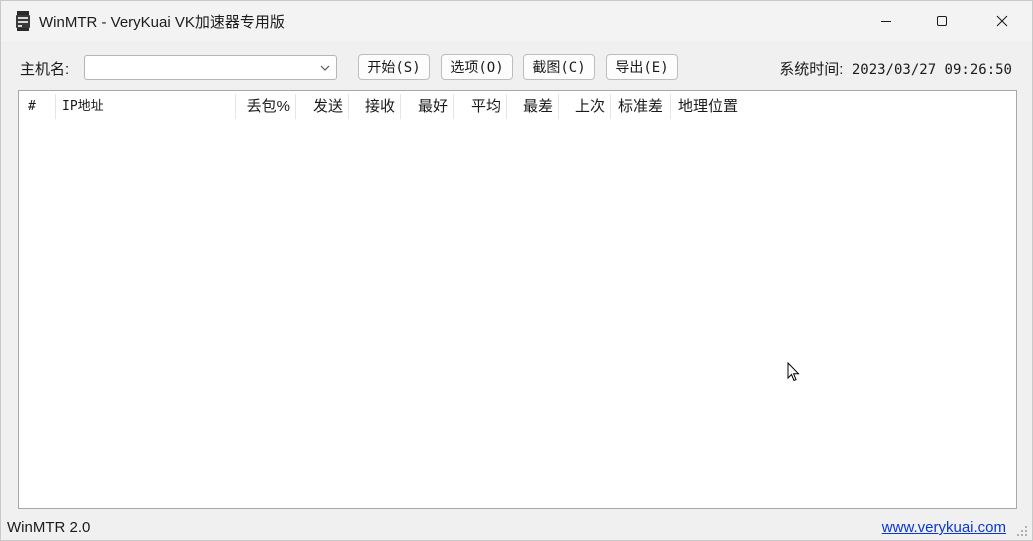 This screenshot has height=541, width=1033. Describe the element at coordinates (265, 106) in the screenshot. I see `column-header-loss: 丢包%` at that location.